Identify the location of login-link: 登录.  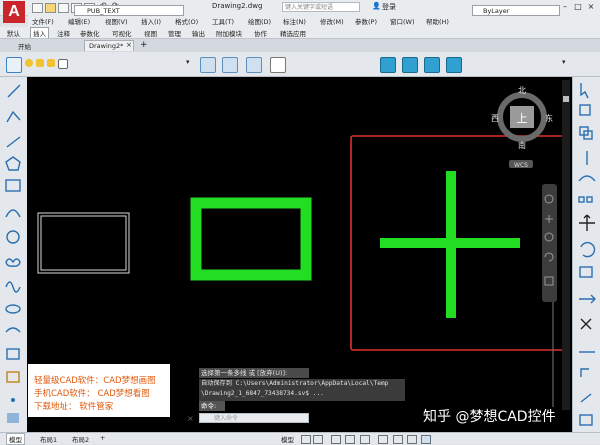
(389, 7).